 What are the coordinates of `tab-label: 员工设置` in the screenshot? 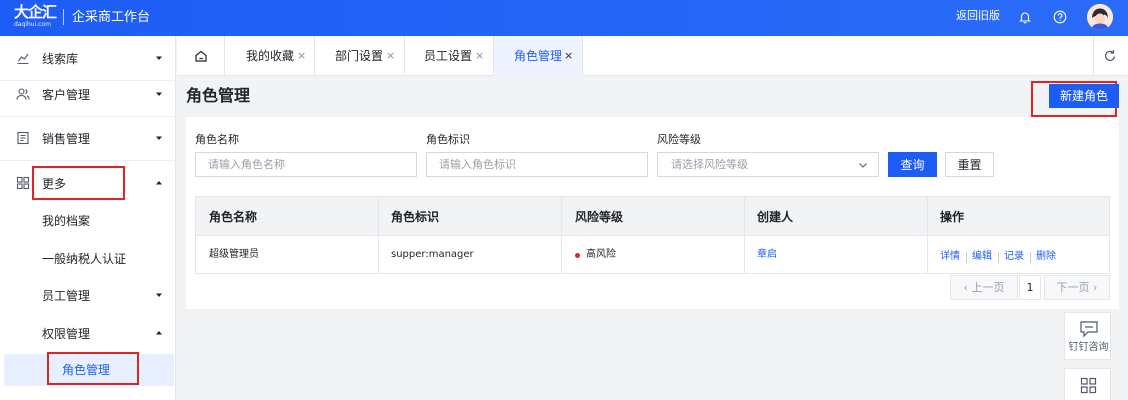 It's located at (448, 56).